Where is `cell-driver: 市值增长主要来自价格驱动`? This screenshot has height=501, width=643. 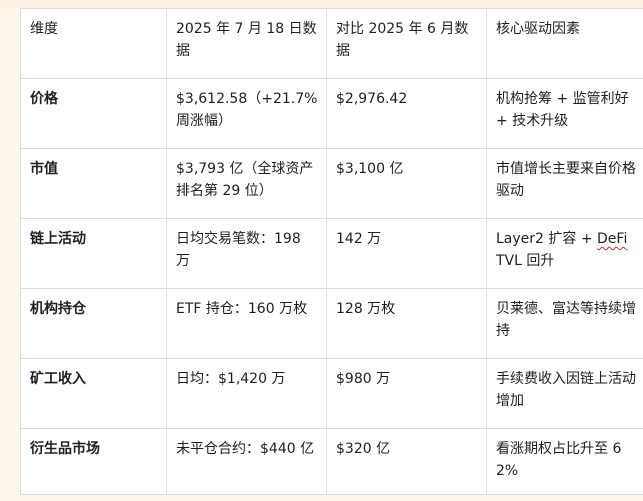 cell-driver: 市值增长主要来自价格驱动 is located at coordinates (564, 183).